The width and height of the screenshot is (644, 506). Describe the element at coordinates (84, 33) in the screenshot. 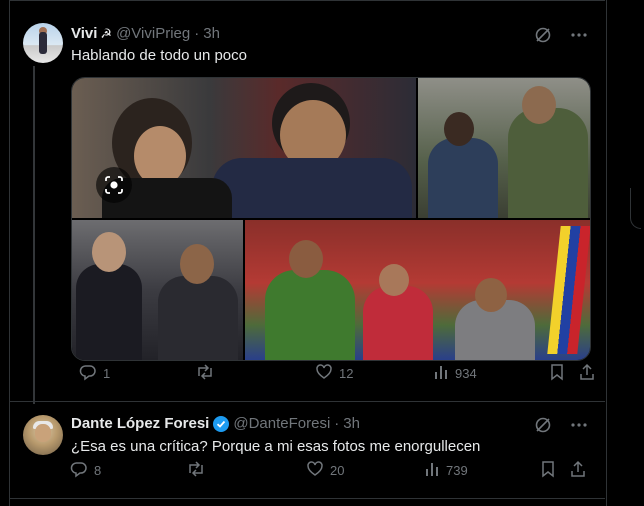

I see `display-name: Vivi` at that location.